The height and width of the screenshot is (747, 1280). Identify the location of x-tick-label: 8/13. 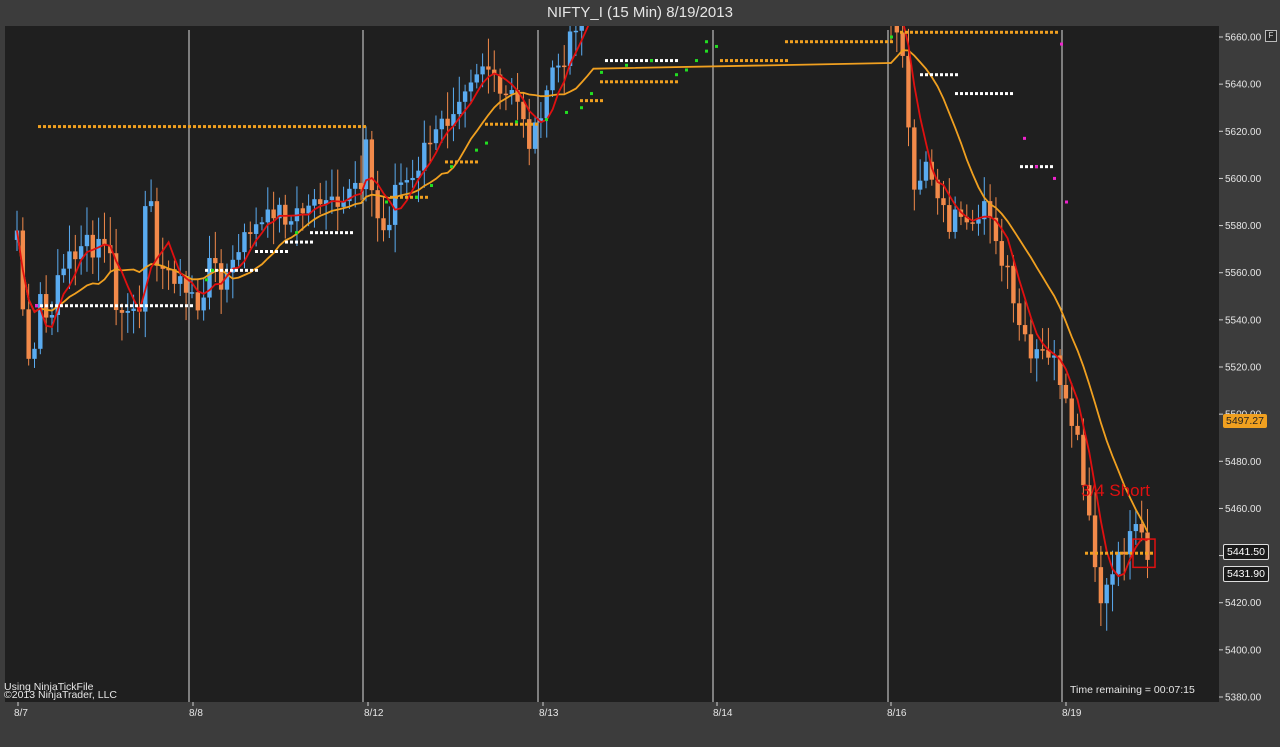
(549, 713).